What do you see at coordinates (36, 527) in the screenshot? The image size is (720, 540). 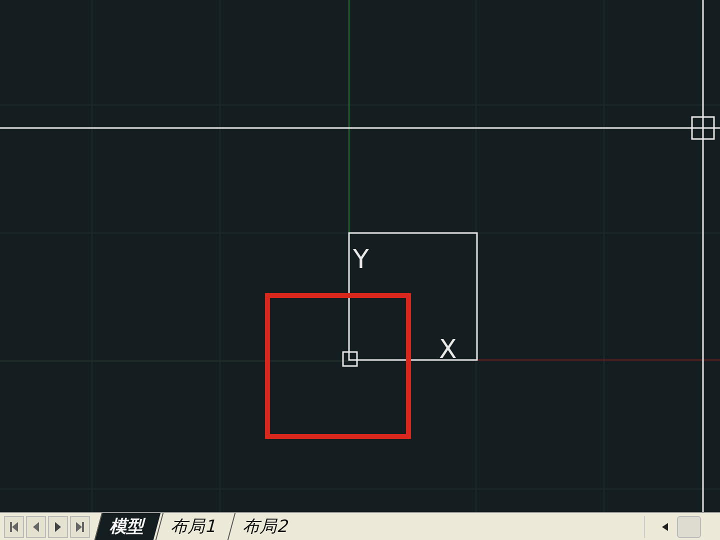 I see `previous-tab-button` at bounding box center [36, 527].